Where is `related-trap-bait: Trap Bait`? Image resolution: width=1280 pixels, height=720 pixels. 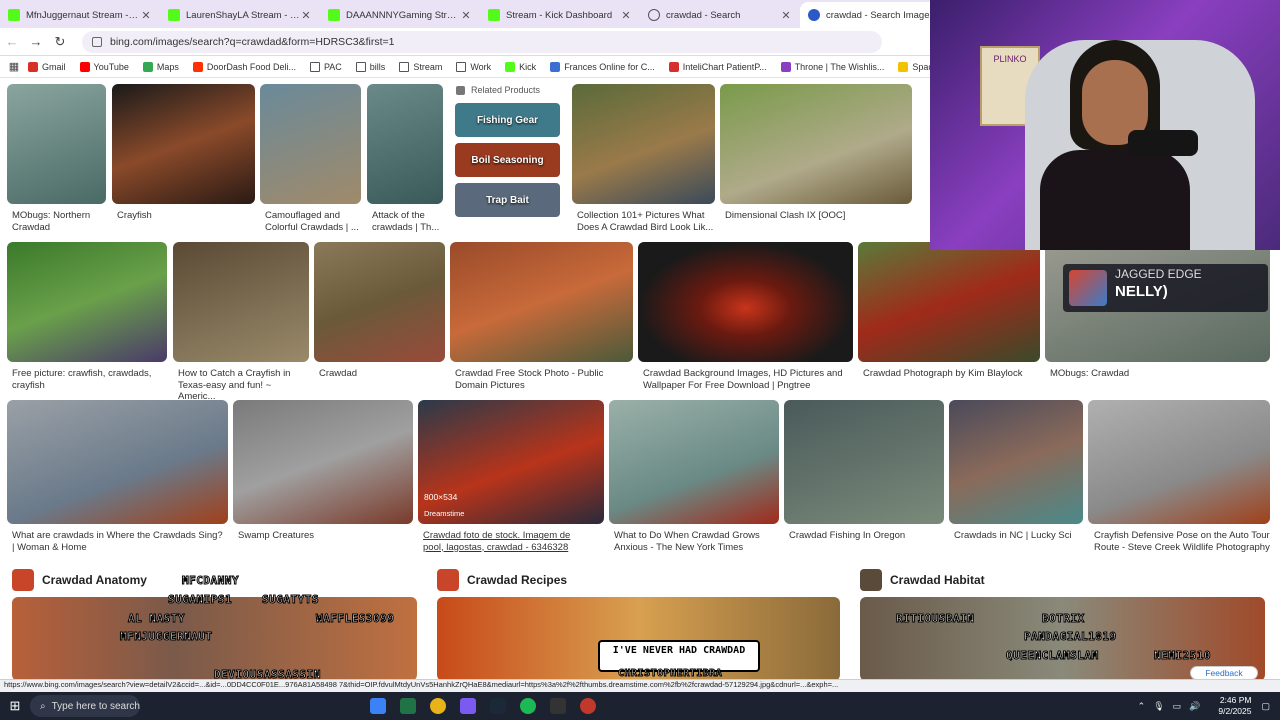
related-trap-bait: Trap Bait is located at coordinates (507, 200).